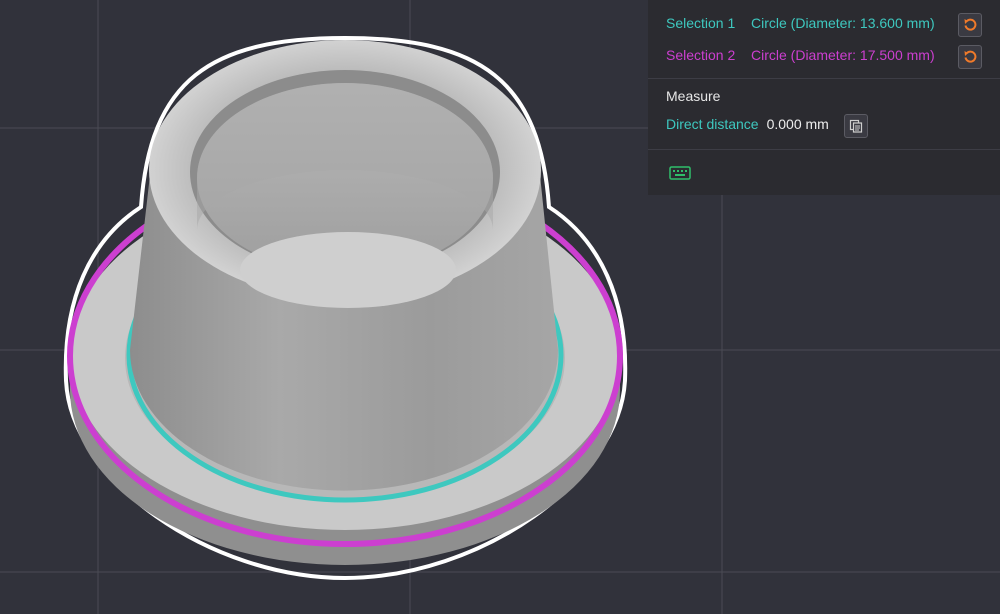 This screenshot has width=1000, height=614. I want to click on direct-distance-row: Direct distance 0.000 mm, so click(747, 124).